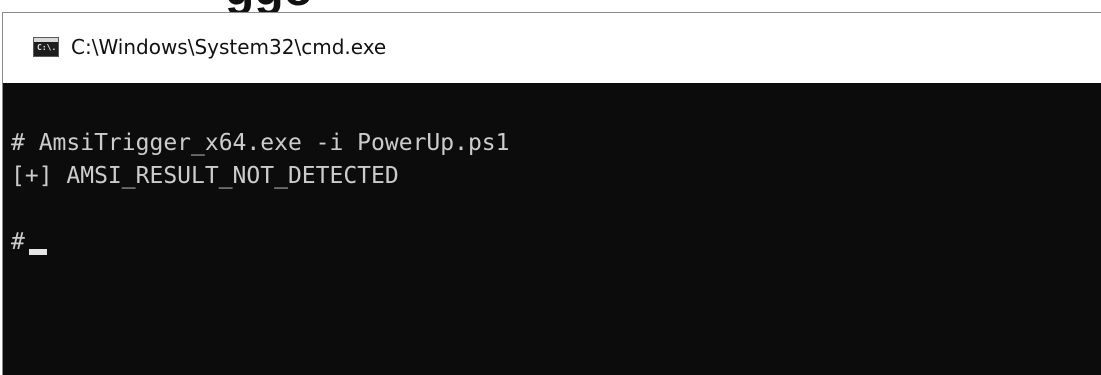 The width and height of the screenshot is (1101, 375). I want to click on cmd-icon: C:\., so click(46, 47).